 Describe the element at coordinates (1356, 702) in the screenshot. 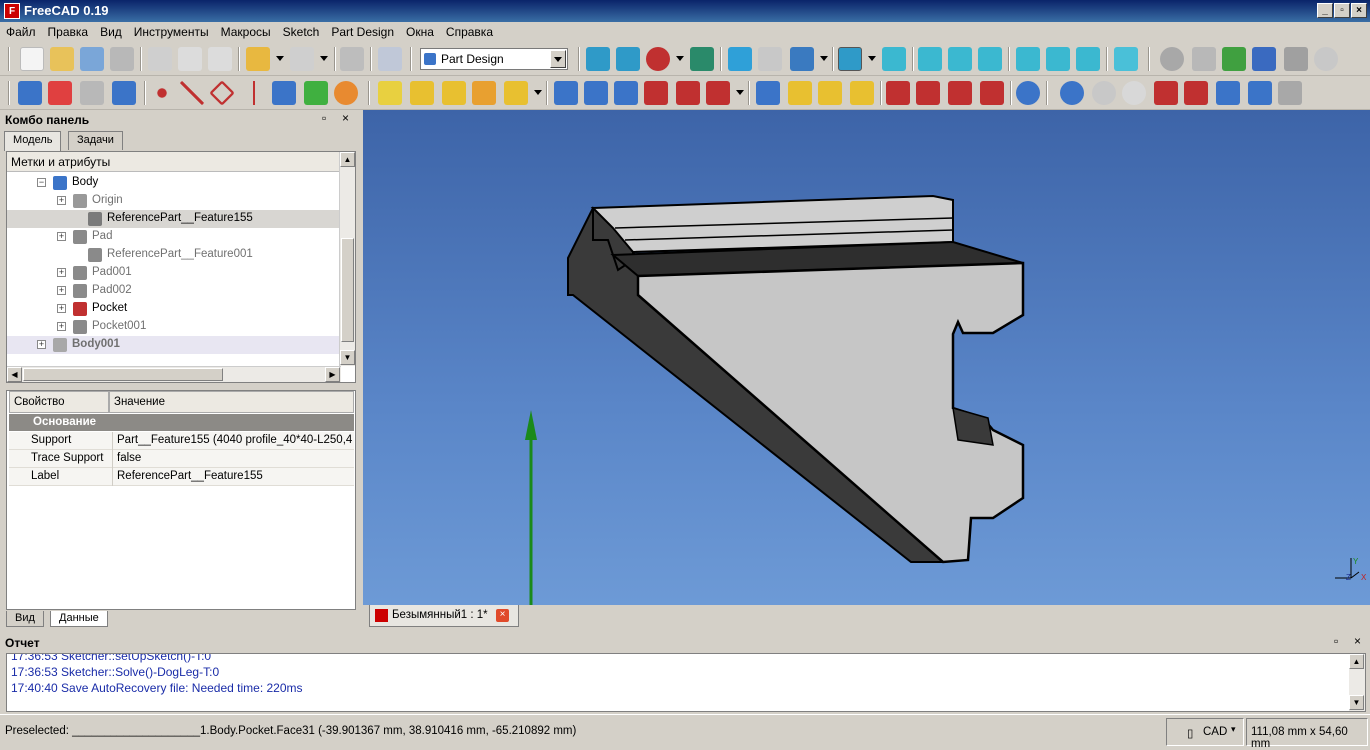

I see `scroll-down-icon: ▼` at that location.